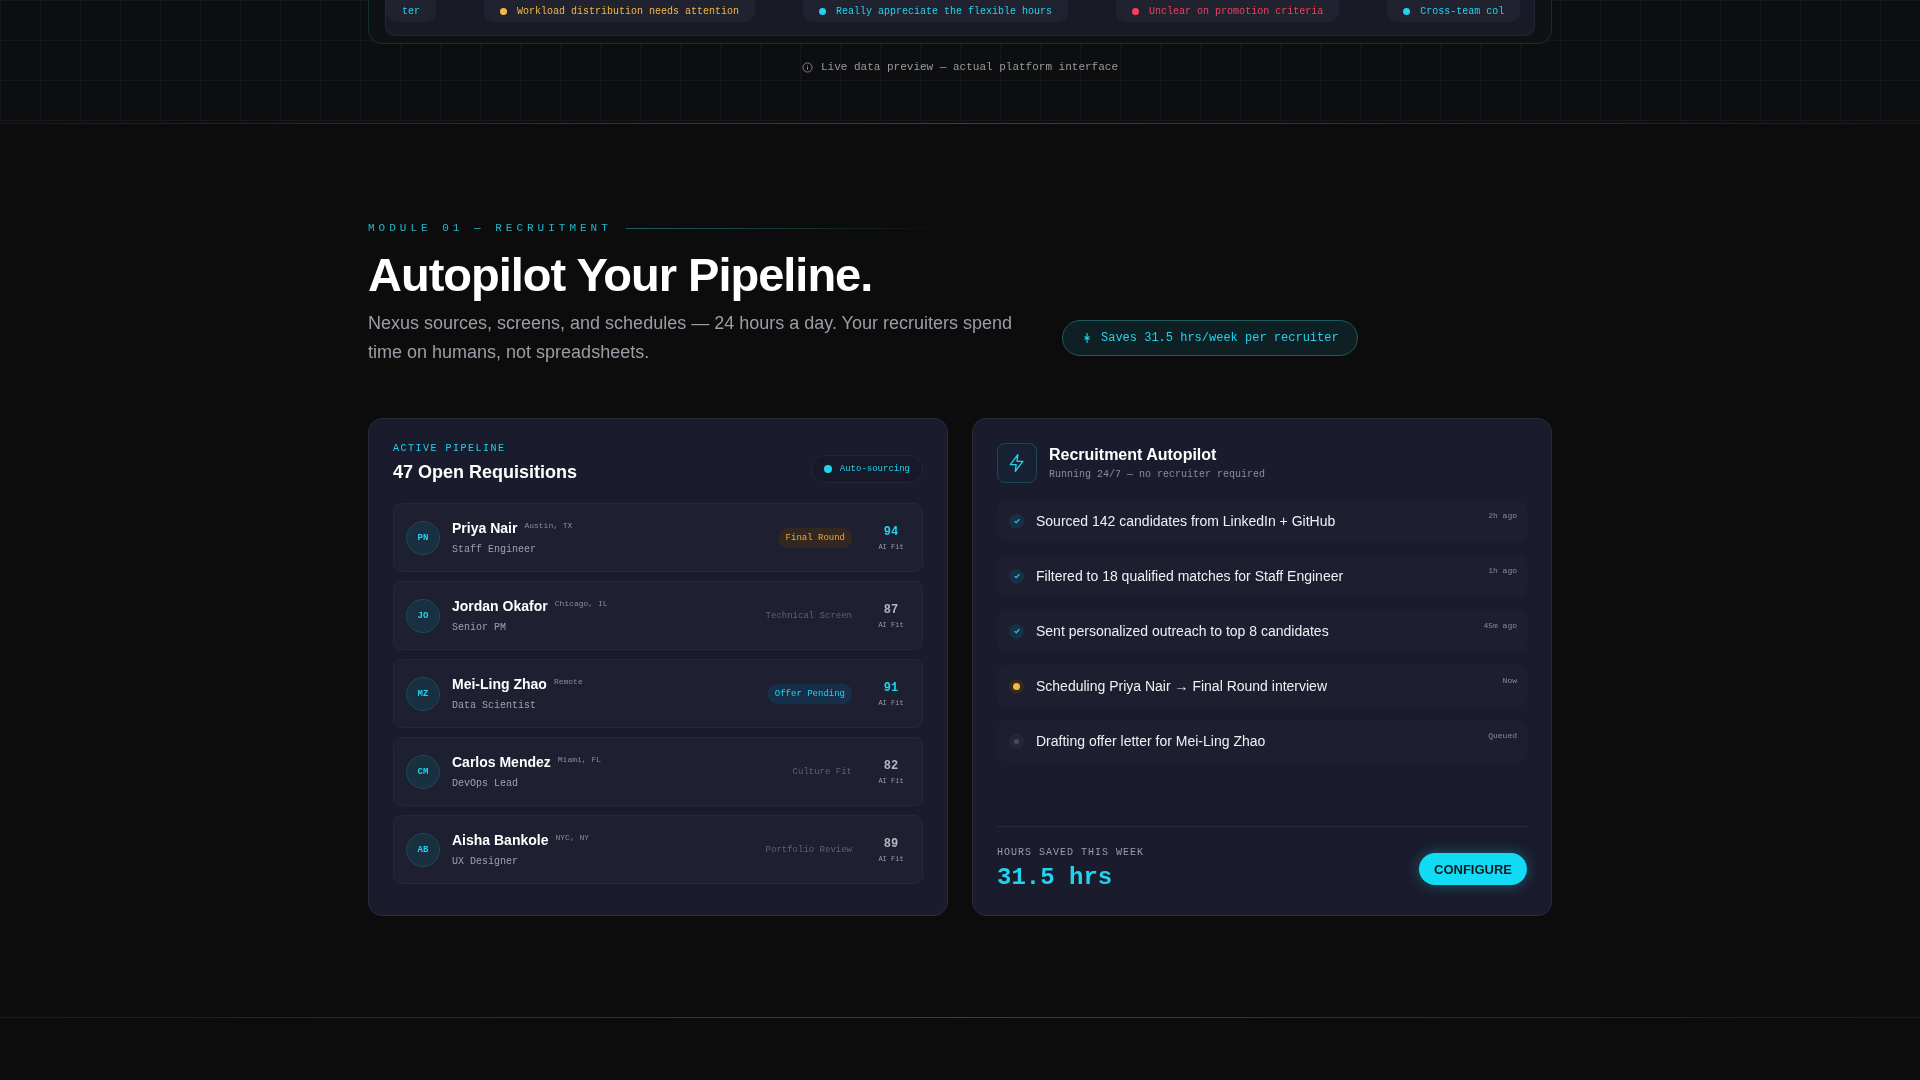 The width and height of the screenshot is (1920, 1080). I want to click on stage-badge: Final Round, so click(815, 537).